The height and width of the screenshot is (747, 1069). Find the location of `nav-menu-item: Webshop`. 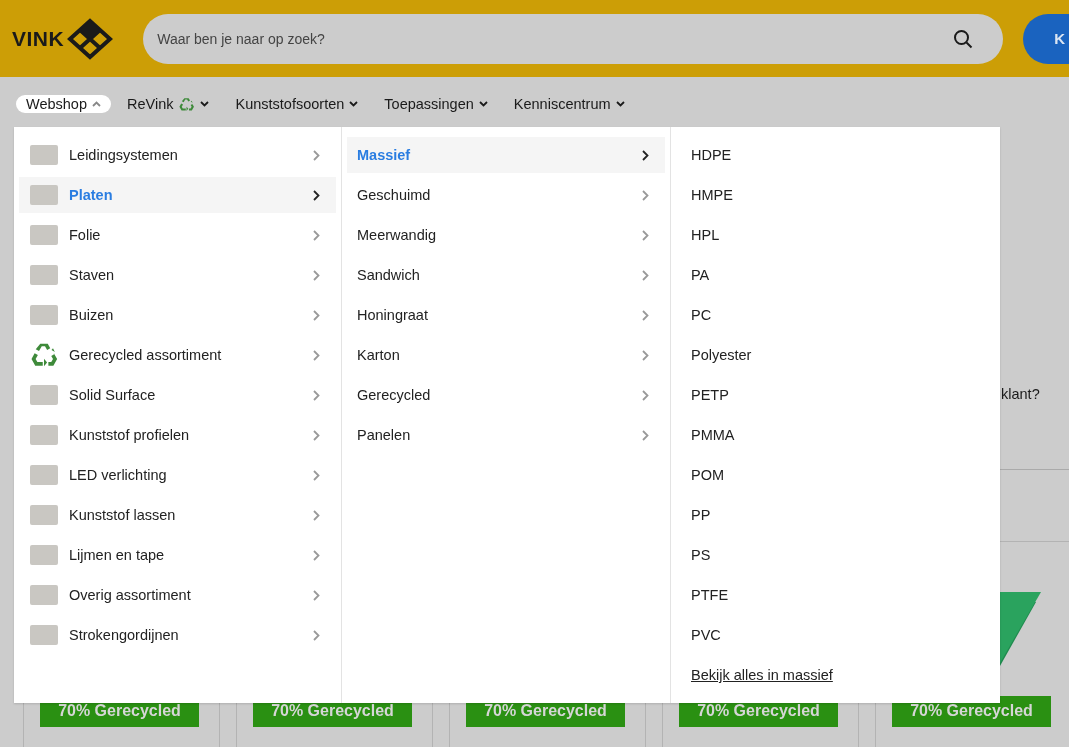

nav-menu-item: Webshop is located at coordinates (63, 104).